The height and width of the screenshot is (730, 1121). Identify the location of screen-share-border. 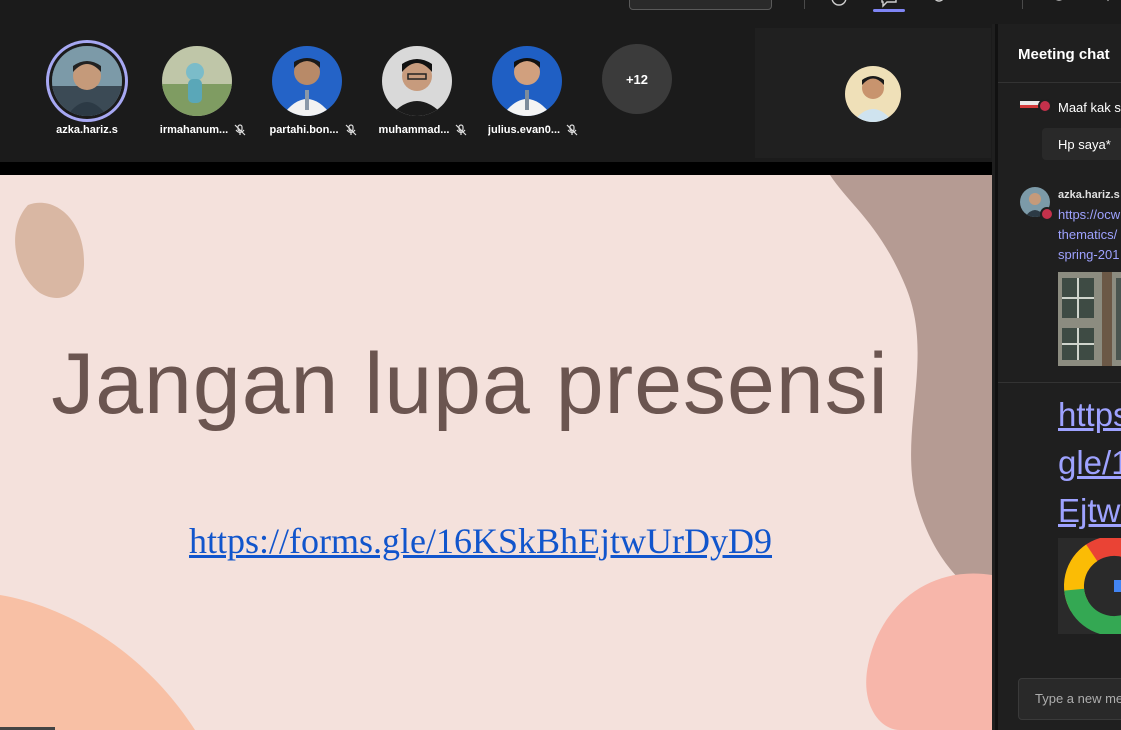
(496, 168).